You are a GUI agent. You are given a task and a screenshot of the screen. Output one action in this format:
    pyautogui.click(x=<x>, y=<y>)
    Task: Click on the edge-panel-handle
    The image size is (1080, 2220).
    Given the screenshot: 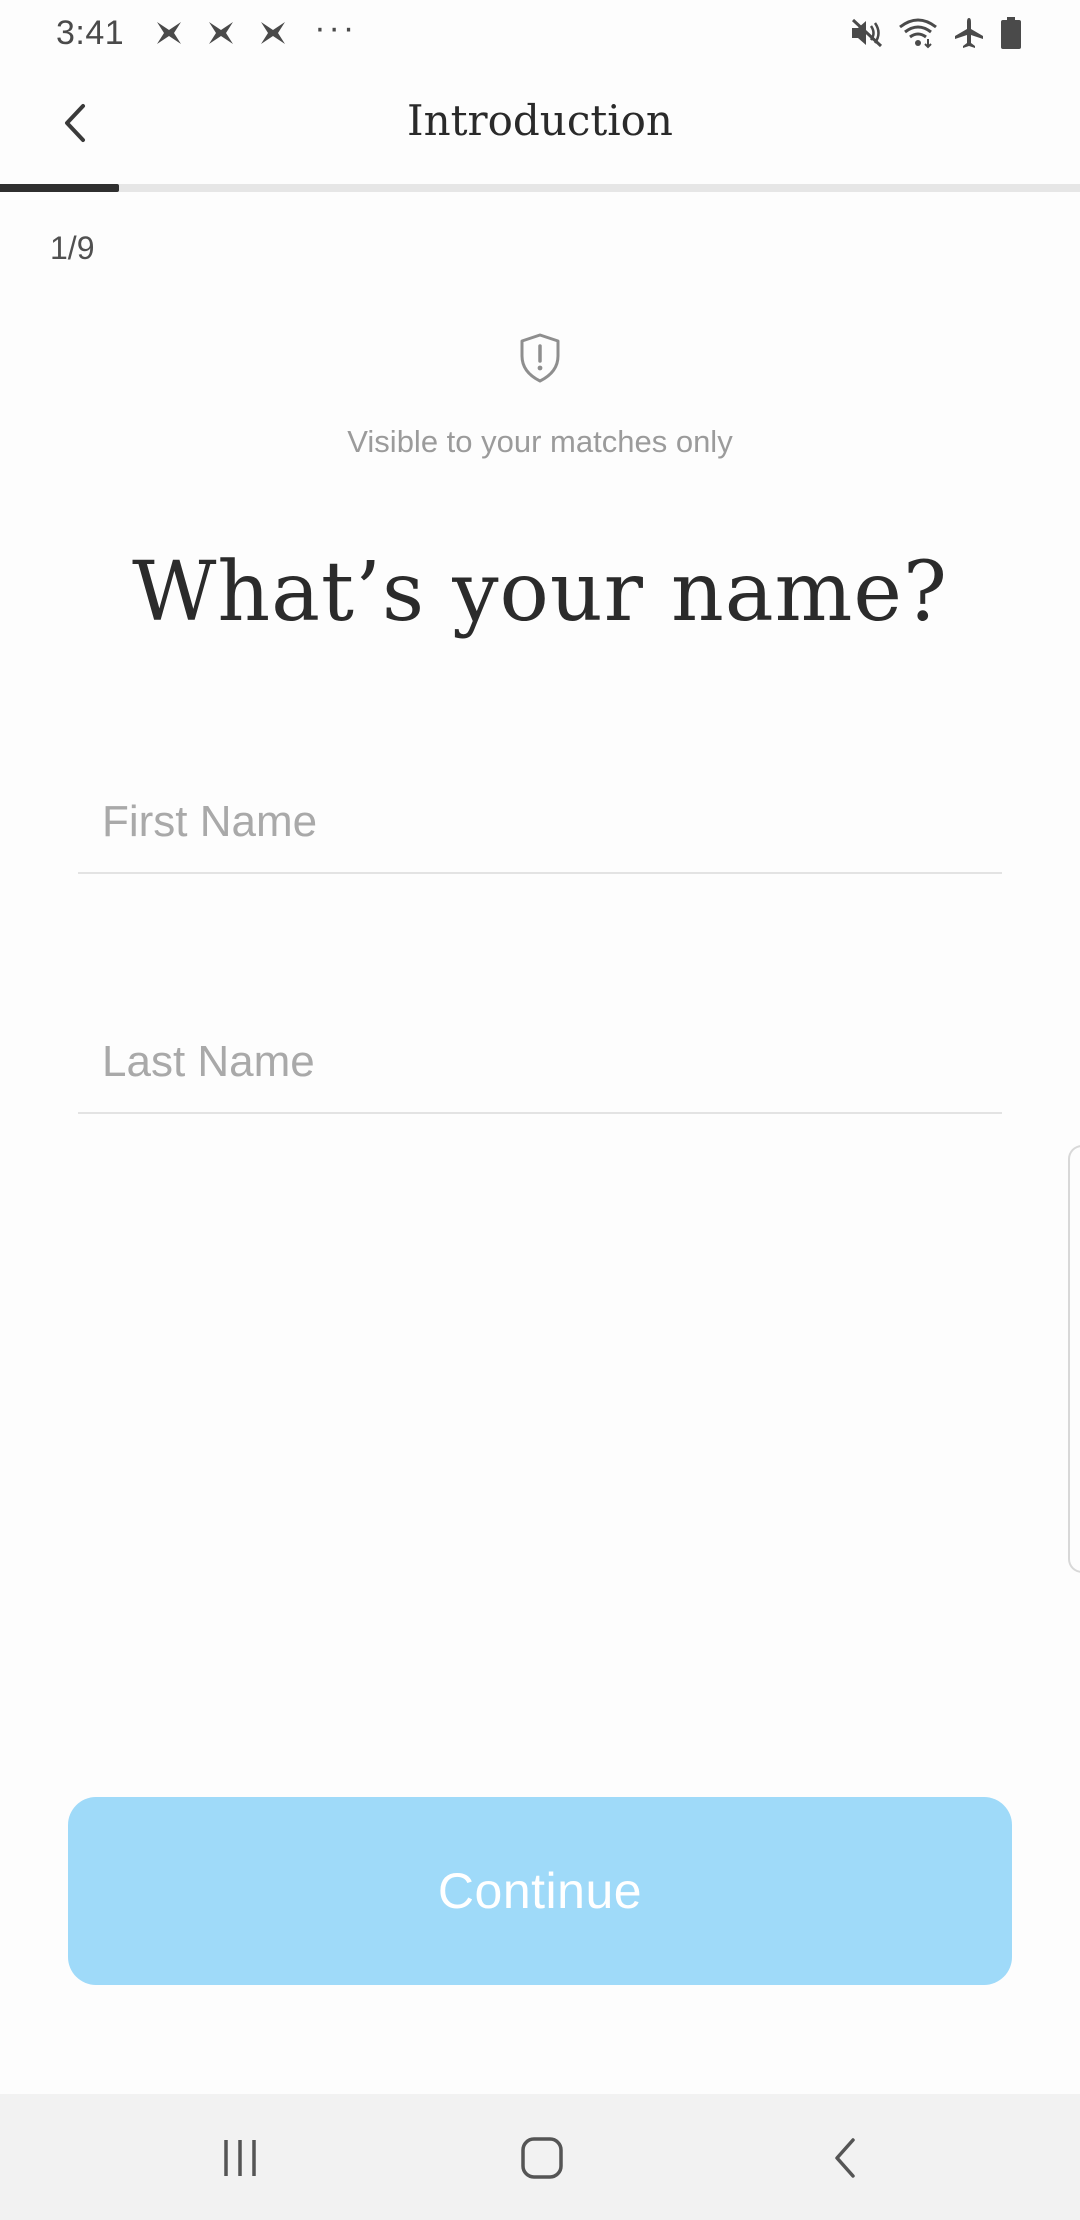 What is the action you would take?
    pyautogui.click(x=1074, y=1359)
    